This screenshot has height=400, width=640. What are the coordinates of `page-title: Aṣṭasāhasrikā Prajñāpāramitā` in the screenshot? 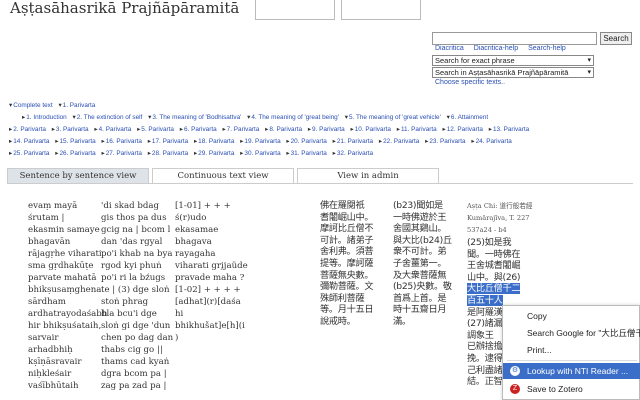 It's located at (125, 8).